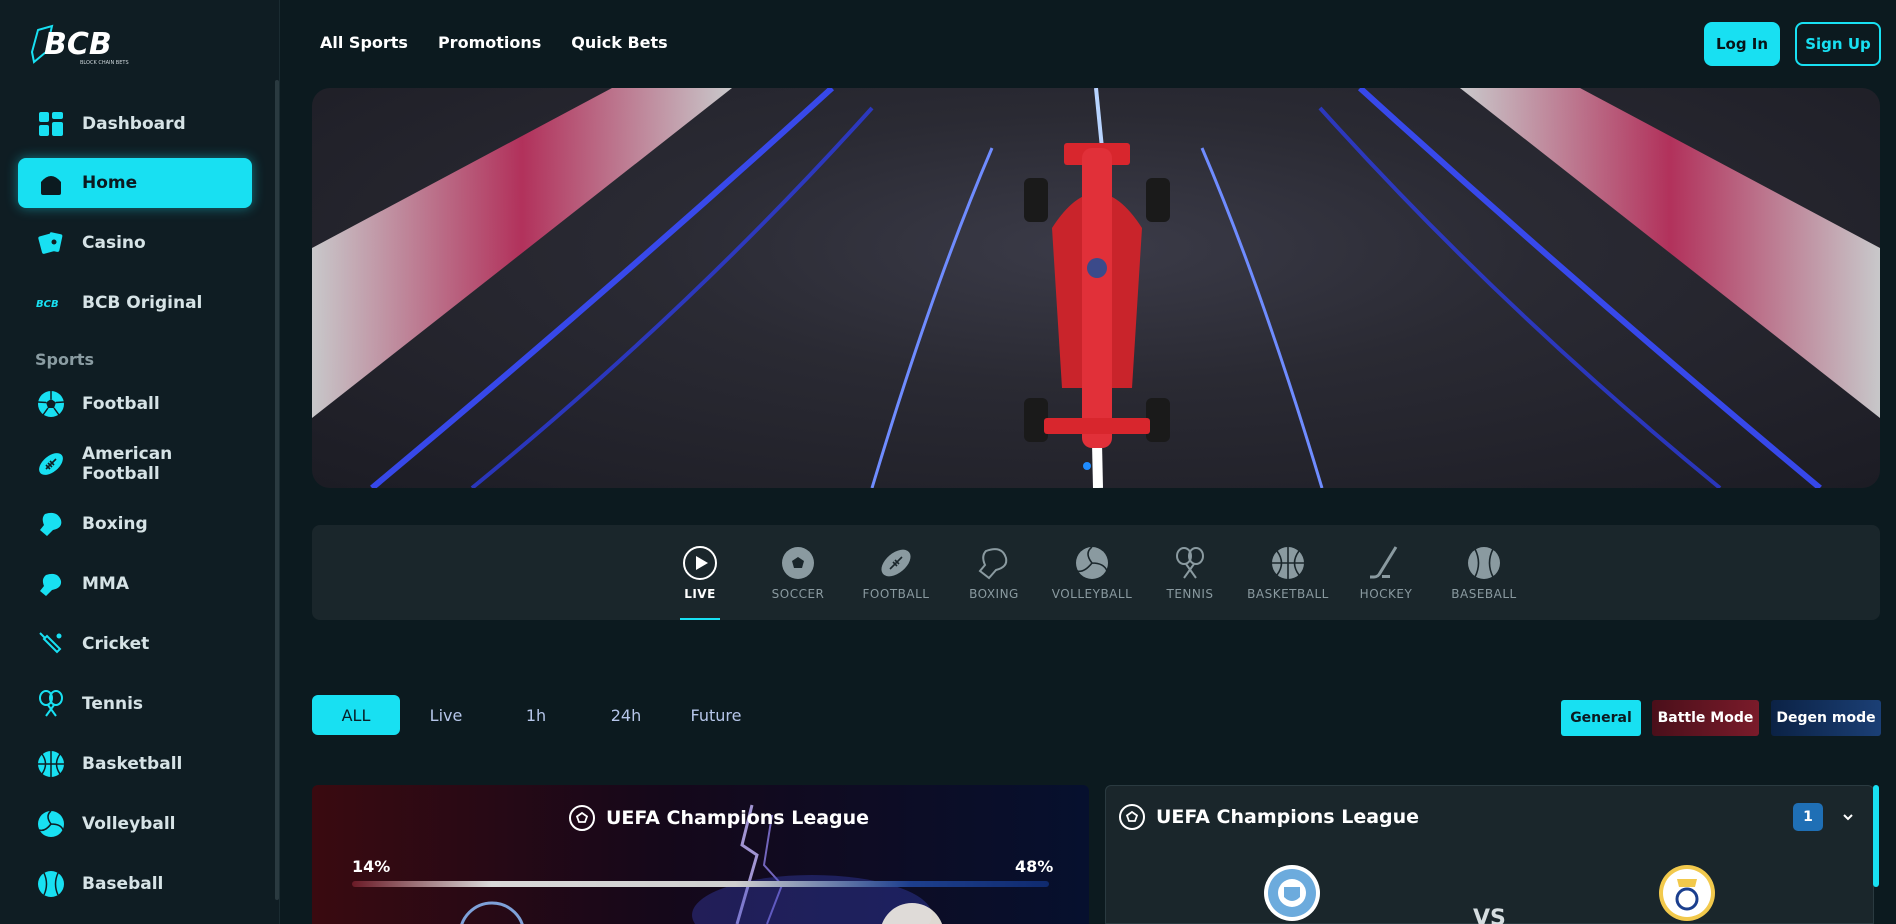 The height and width of the screenshot is (924, 1896). I want to click on away-win-percent: 48%, so click(1034, 866).